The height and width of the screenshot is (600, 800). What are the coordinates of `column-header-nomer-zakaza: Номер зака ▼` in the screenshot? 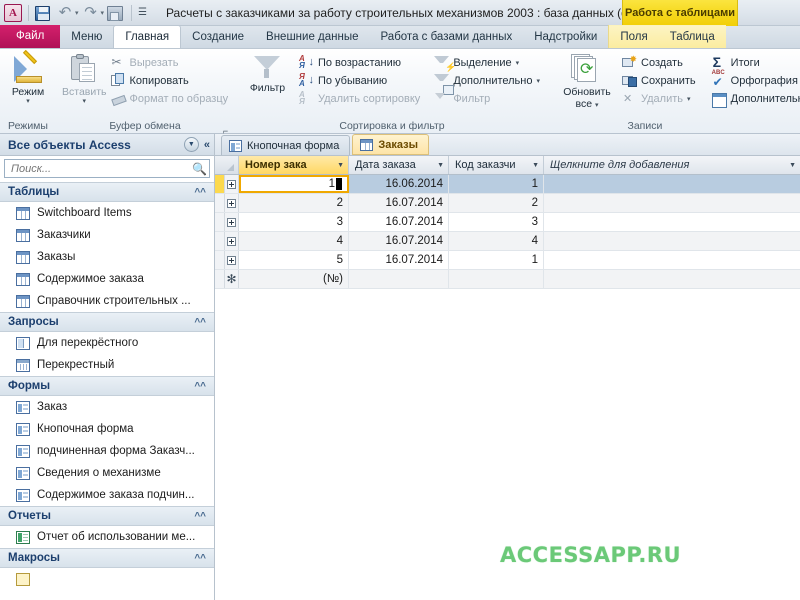 It's located at (294, 165).